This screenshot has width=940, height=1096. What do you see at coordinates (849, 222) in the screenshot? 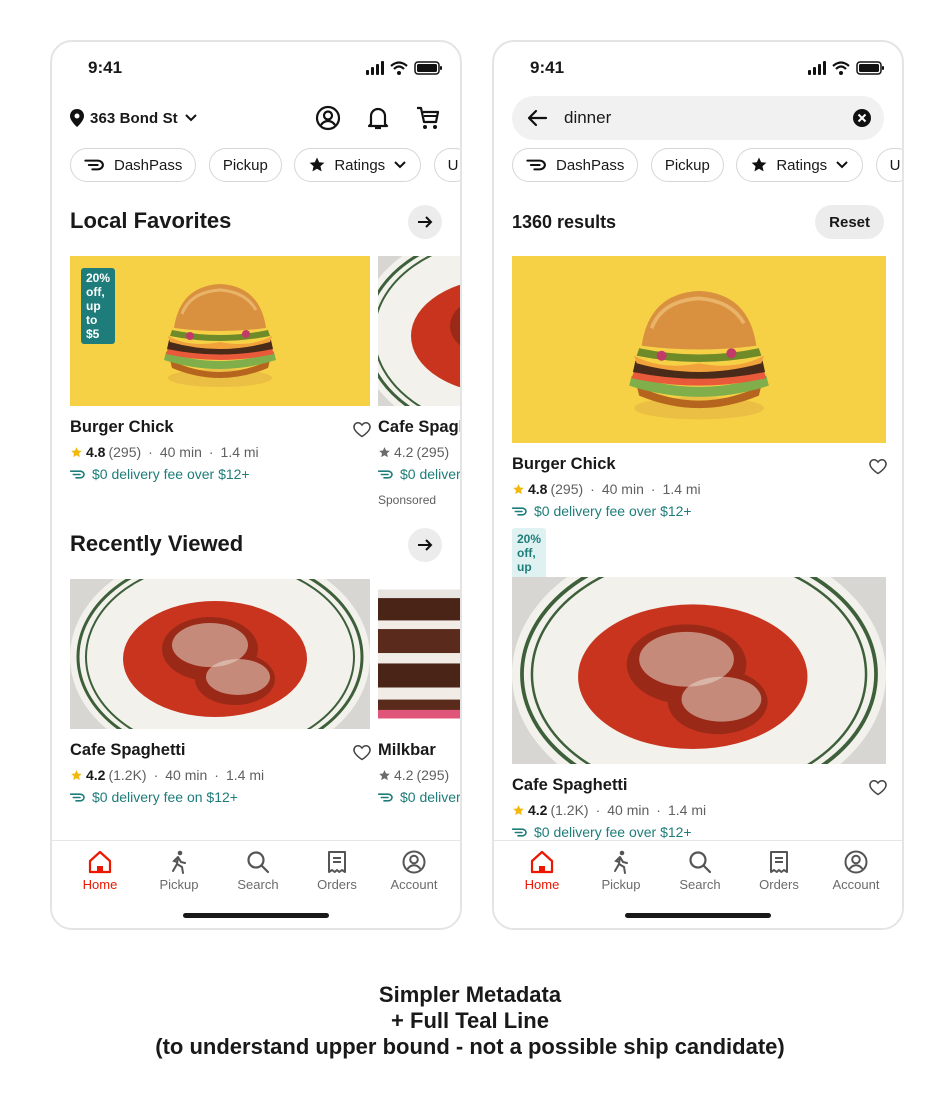
I see `reset-button: Reset` at bounding box center [849, 222].